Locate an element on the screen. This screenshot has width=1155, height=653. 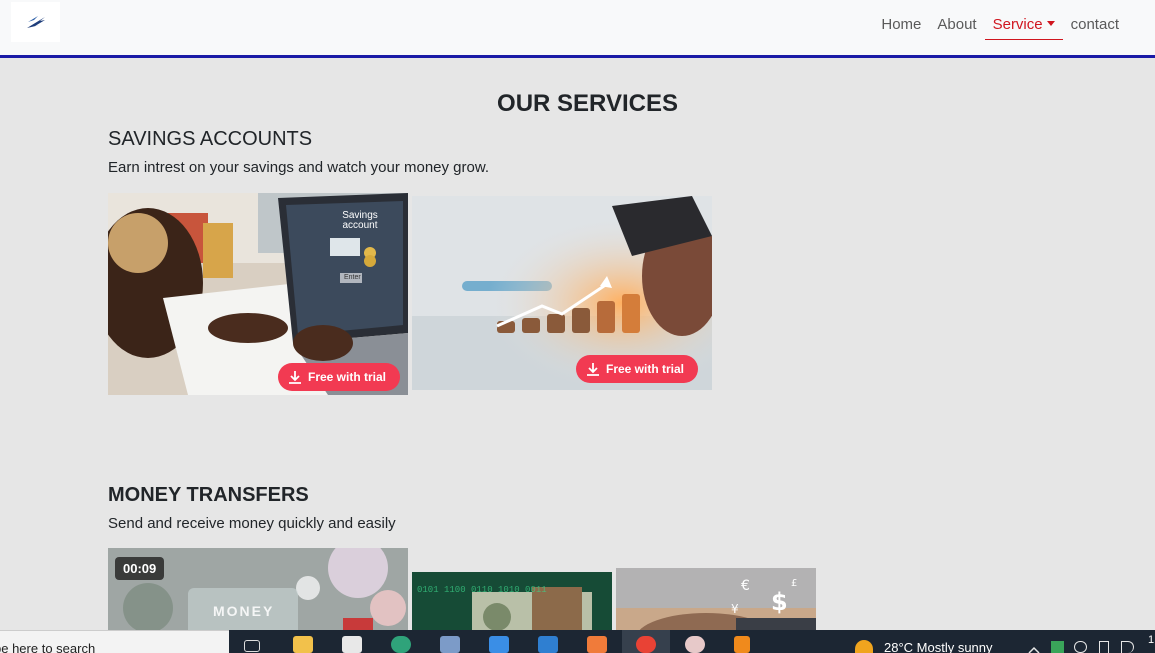
taskbar-search-placeholder: pe here to search is located at coordinates (48, 647).